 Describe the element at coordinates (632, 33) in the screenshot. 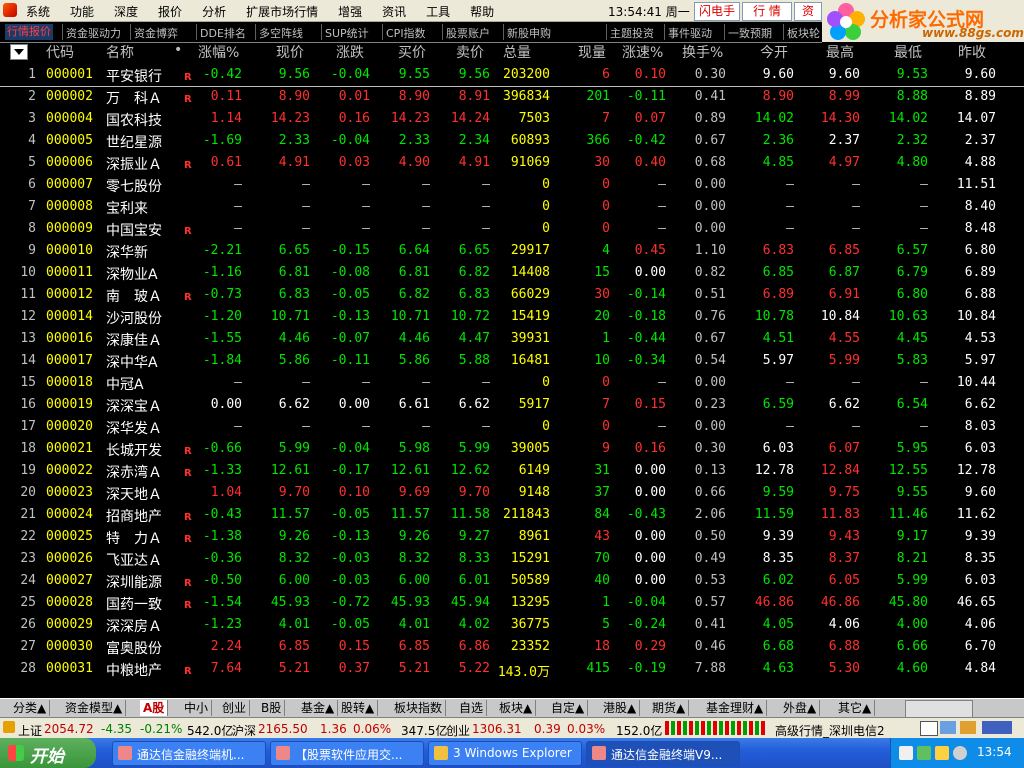

I see `subtab-9: 主题投资` at that location.